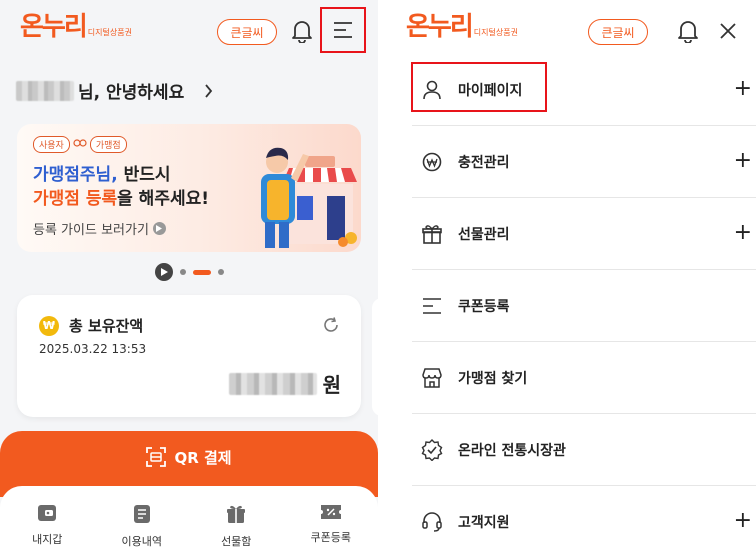 This screenshot has width=756, height=559. I want to click on qr-payment-label: QR 결제, so click(203, 458).